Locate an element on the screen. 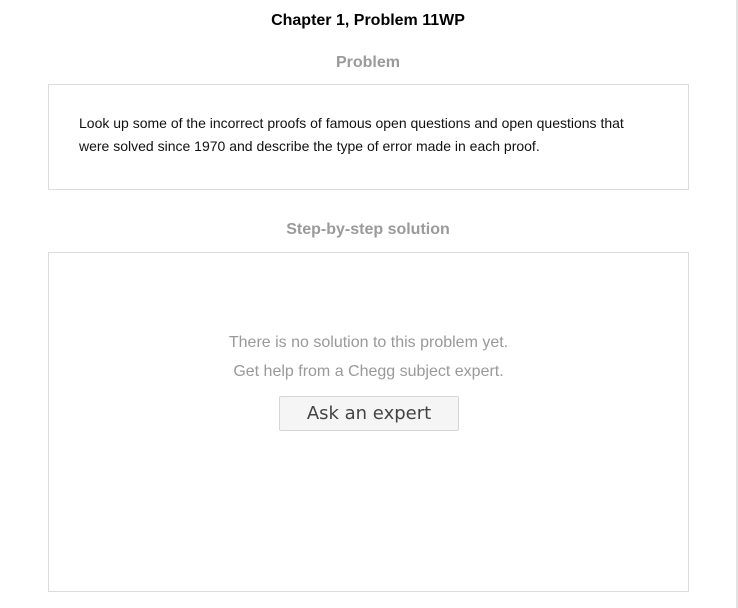  expert-help-line: Get help from a Chegg subject expert. is located at coordinates (368, 371).